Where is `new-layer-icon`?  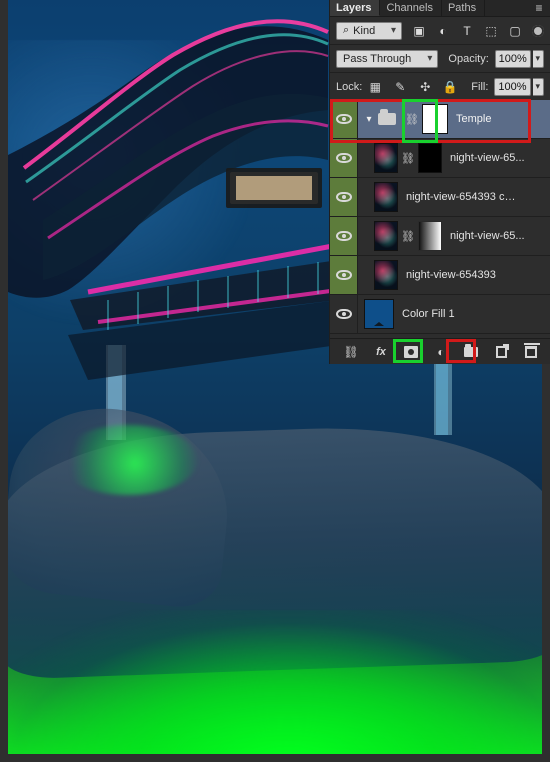
new-layer-icon is located at coordinates (501, 351).